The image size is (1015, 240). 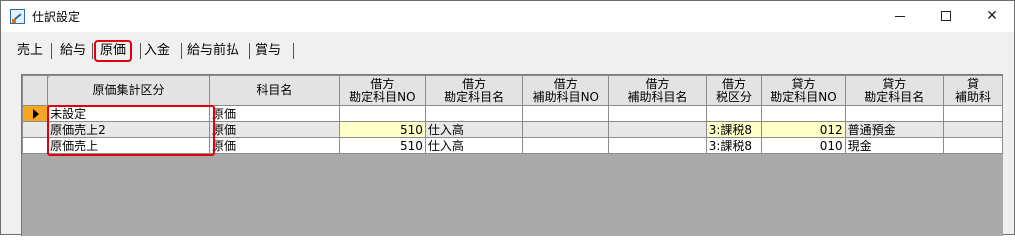 I want to click on column-header-subject-name: 科目名, so click(x=274, y=90).